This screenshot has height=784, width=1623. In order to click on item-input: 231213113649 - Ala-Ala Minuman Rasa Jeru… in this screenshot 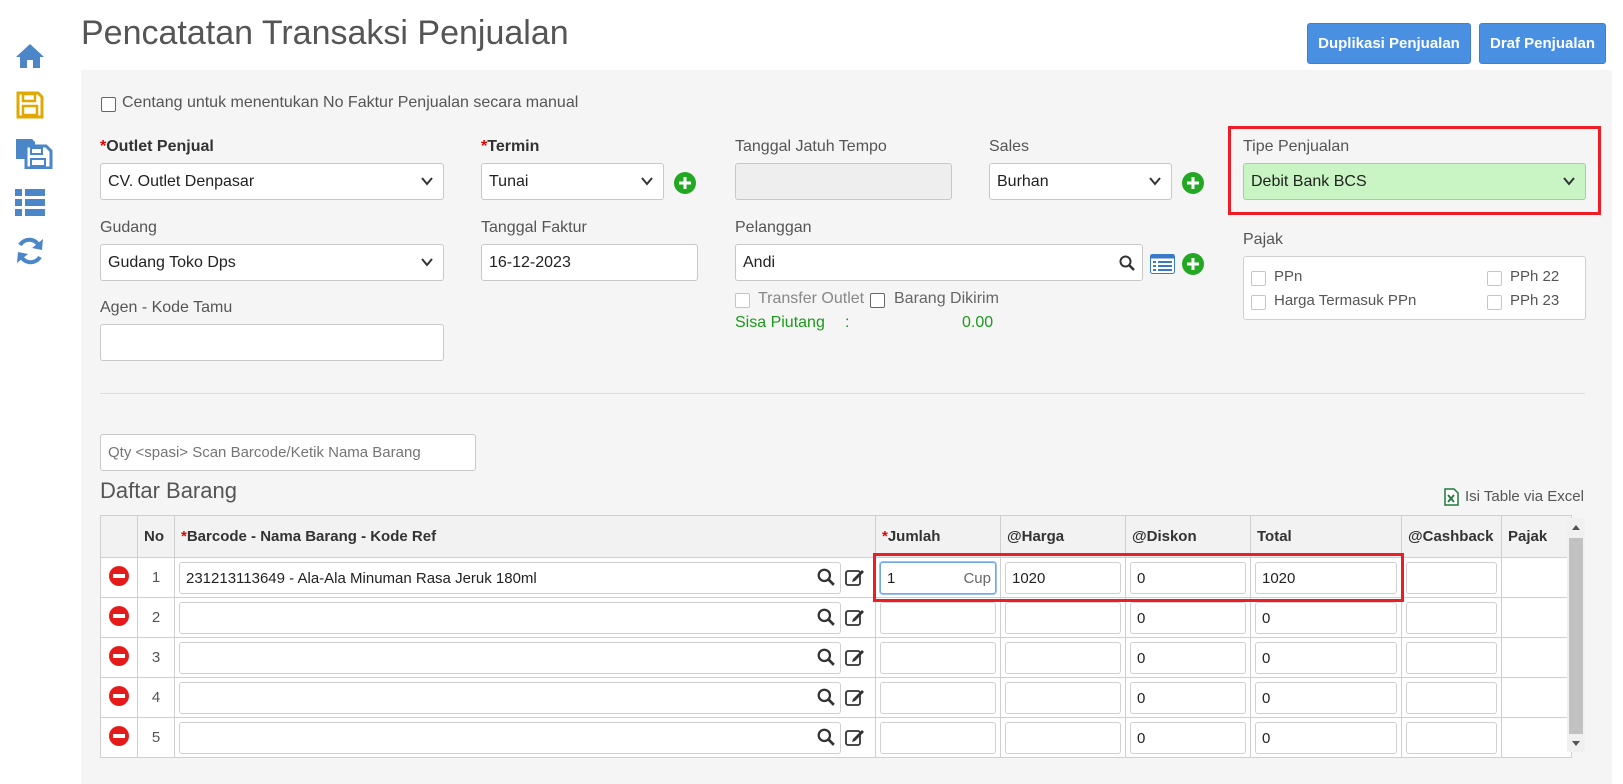, I will do `click(510, 578)`.